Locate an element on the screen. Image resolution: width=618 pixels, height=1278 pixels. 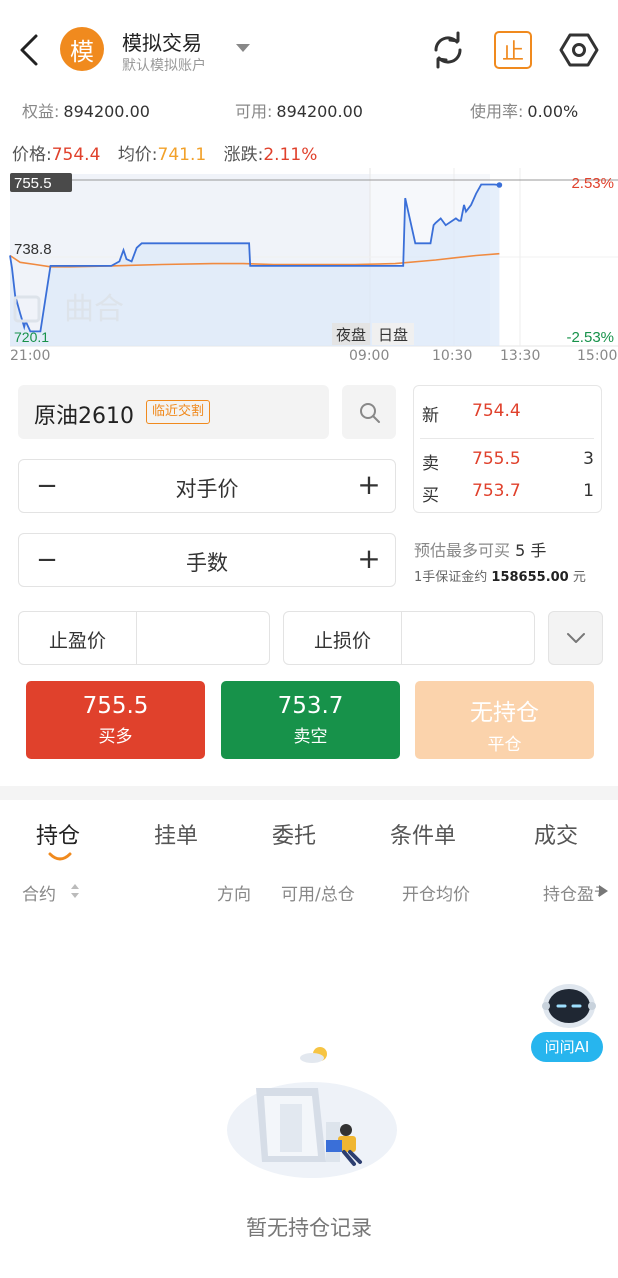
top-percent-label: 2.53% is located at coordinates (592, 183).